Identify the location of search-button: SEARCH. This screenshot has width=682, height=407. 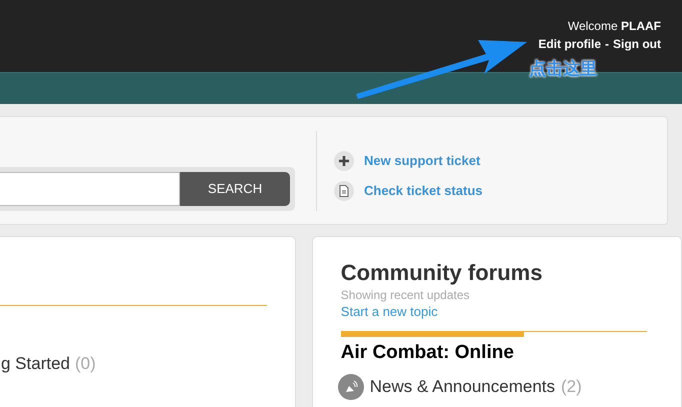
(235, 189).